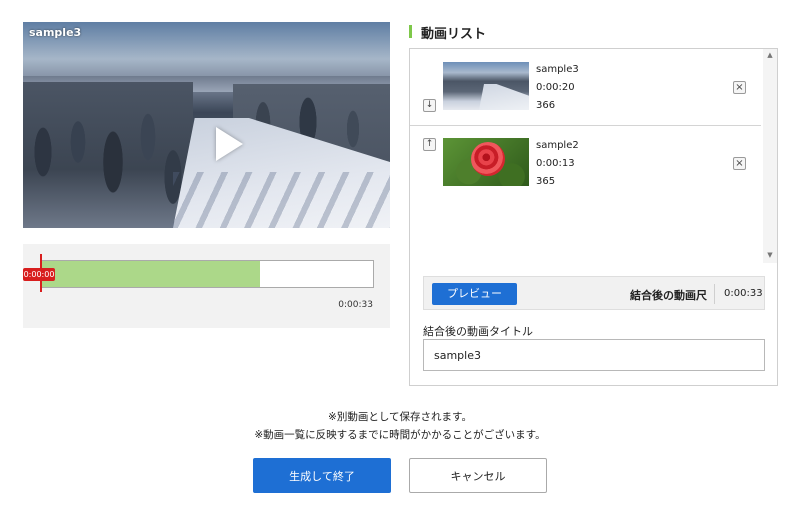  What do you see at coordinates (229, 144) in the screenshot?
I see `play-icon` at bounding box center [229, 144].